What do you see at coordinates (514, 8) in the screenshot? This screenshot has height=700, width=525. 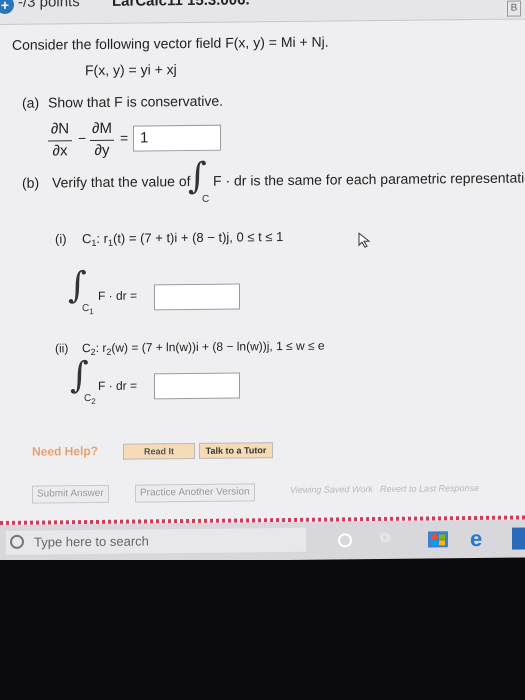 I see `document-icon: B` at bounding box center [514, 8].